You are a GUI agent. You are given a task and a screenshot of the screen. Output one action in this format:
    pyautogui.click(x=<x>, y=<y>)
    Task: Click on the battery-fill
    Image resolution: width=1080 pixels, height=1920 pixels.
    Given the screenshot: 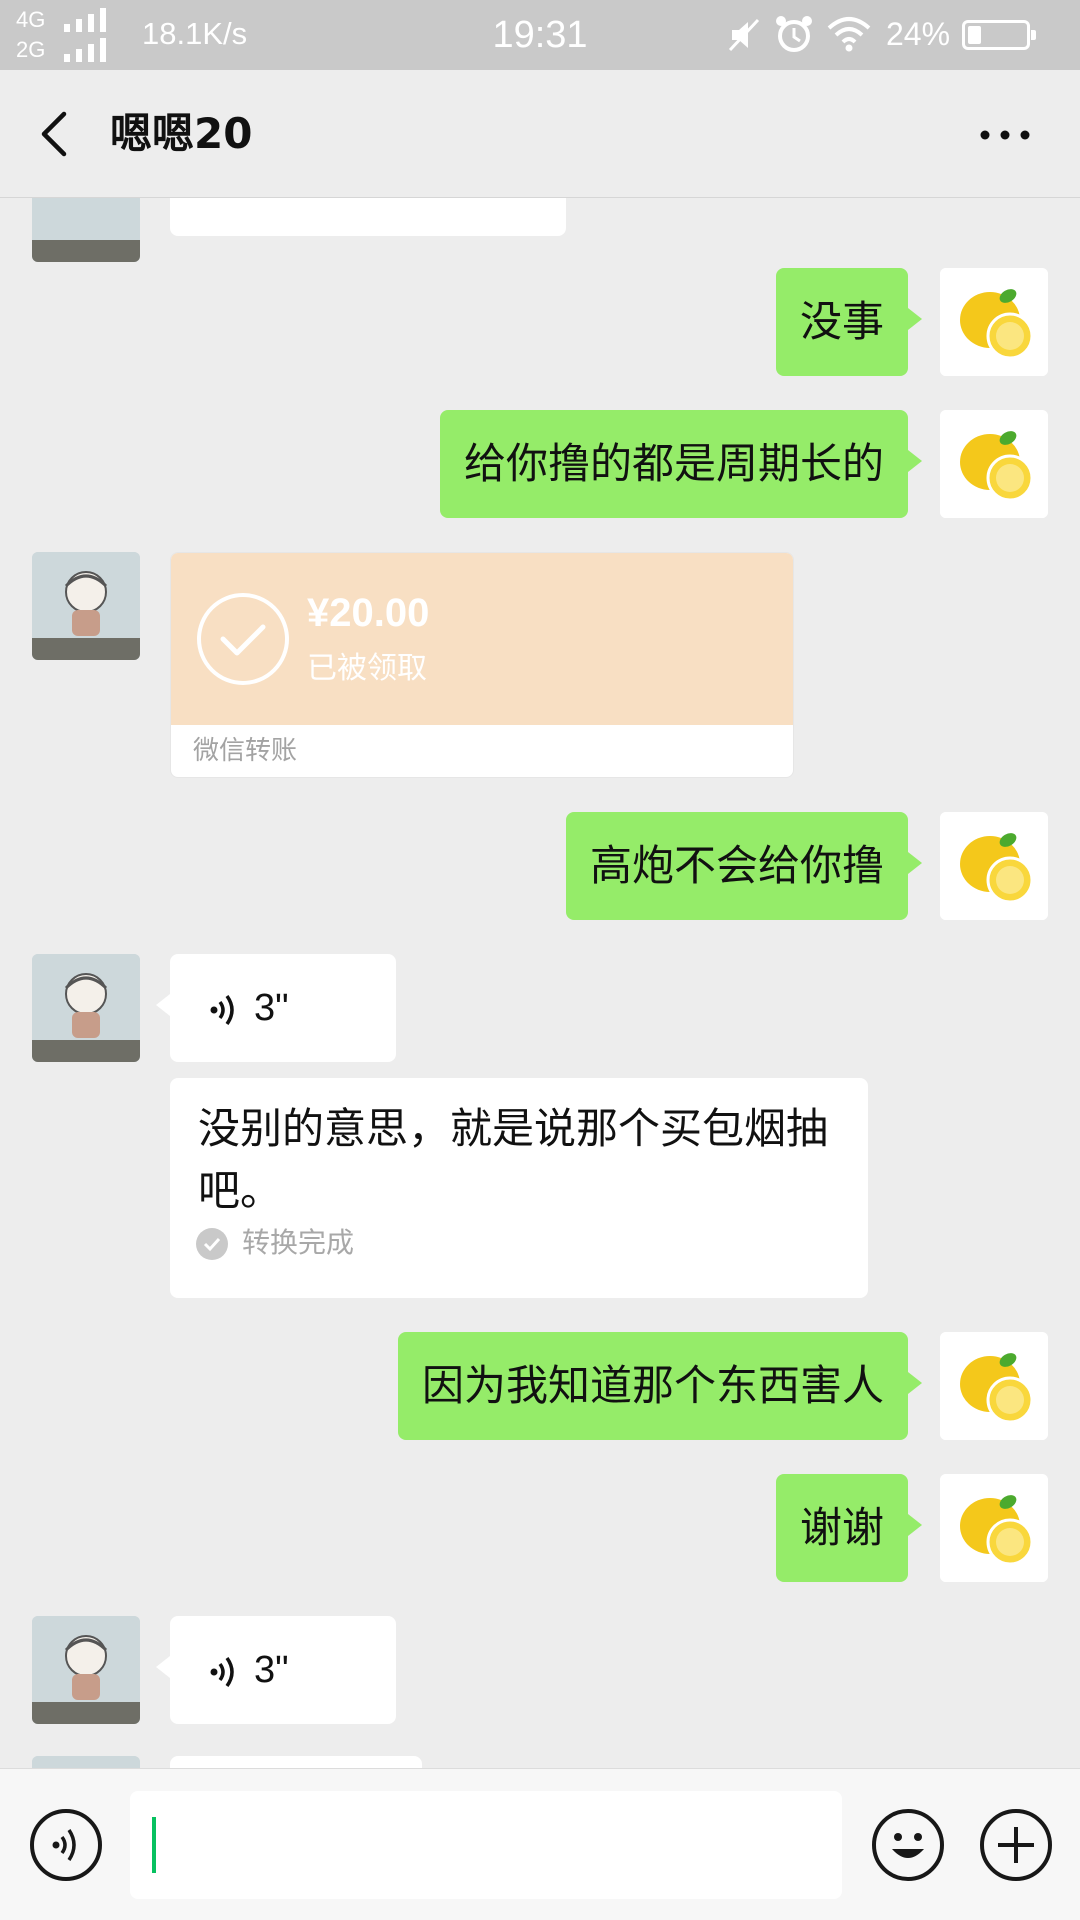 What is the action you would take?
    pyautogui.click(x=974, y=35)
    